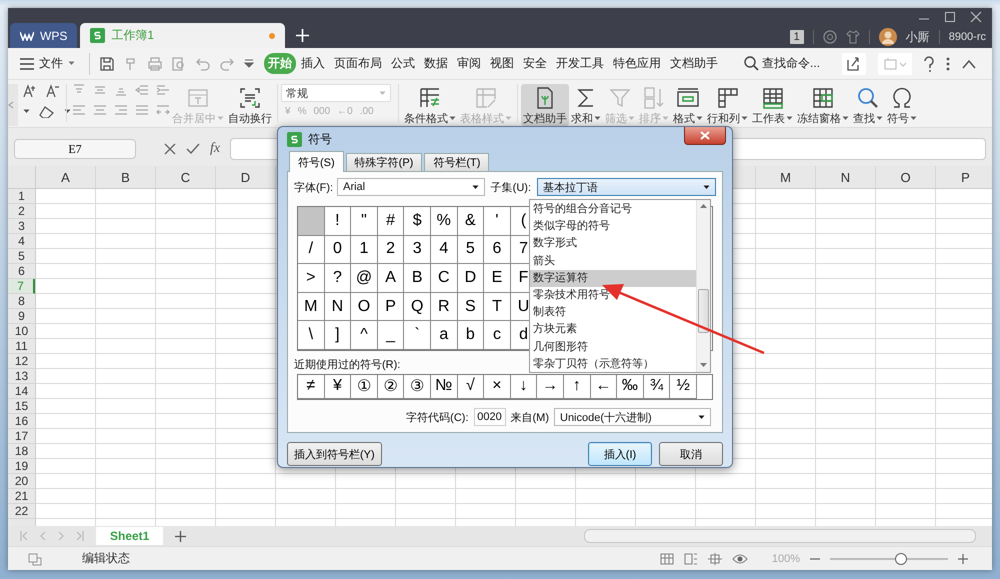 The width and height of the screenshot is (1000, 579). I want to click on symbol-cell: B, so click(417, 278).